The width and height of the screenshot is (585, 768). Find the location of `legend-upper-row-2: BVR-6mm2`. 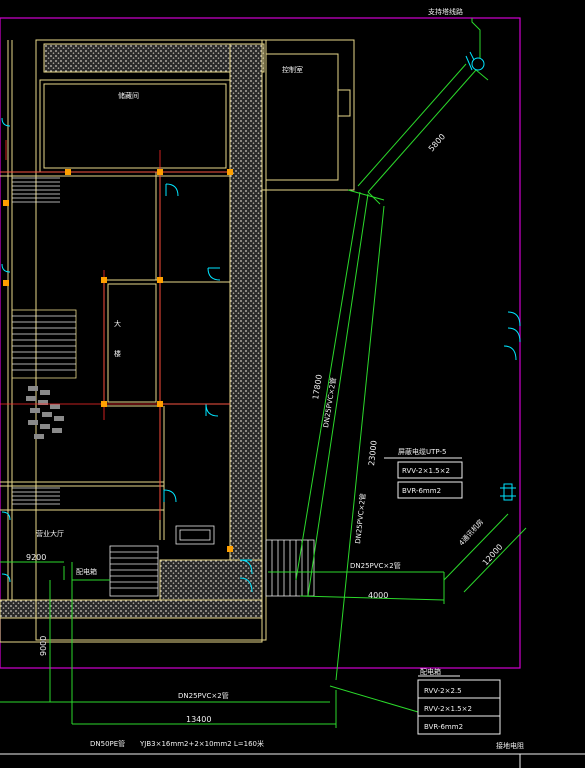

legend-upper-row-2: BVR-6mm2 is located at coordinates (421, 491).